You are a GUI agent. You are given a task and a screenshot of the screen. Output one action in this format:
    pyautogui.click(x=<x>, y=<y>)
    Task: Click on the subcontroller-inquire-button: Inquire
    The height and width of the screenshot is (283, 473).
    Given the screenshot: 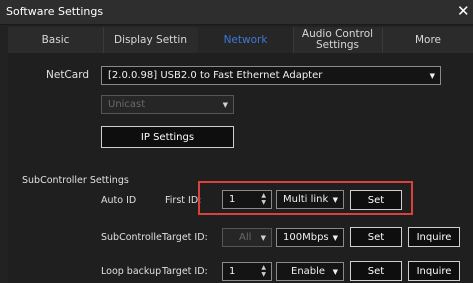 What is the action you would take?
    pyautogui.click(x=434, y=237)
    